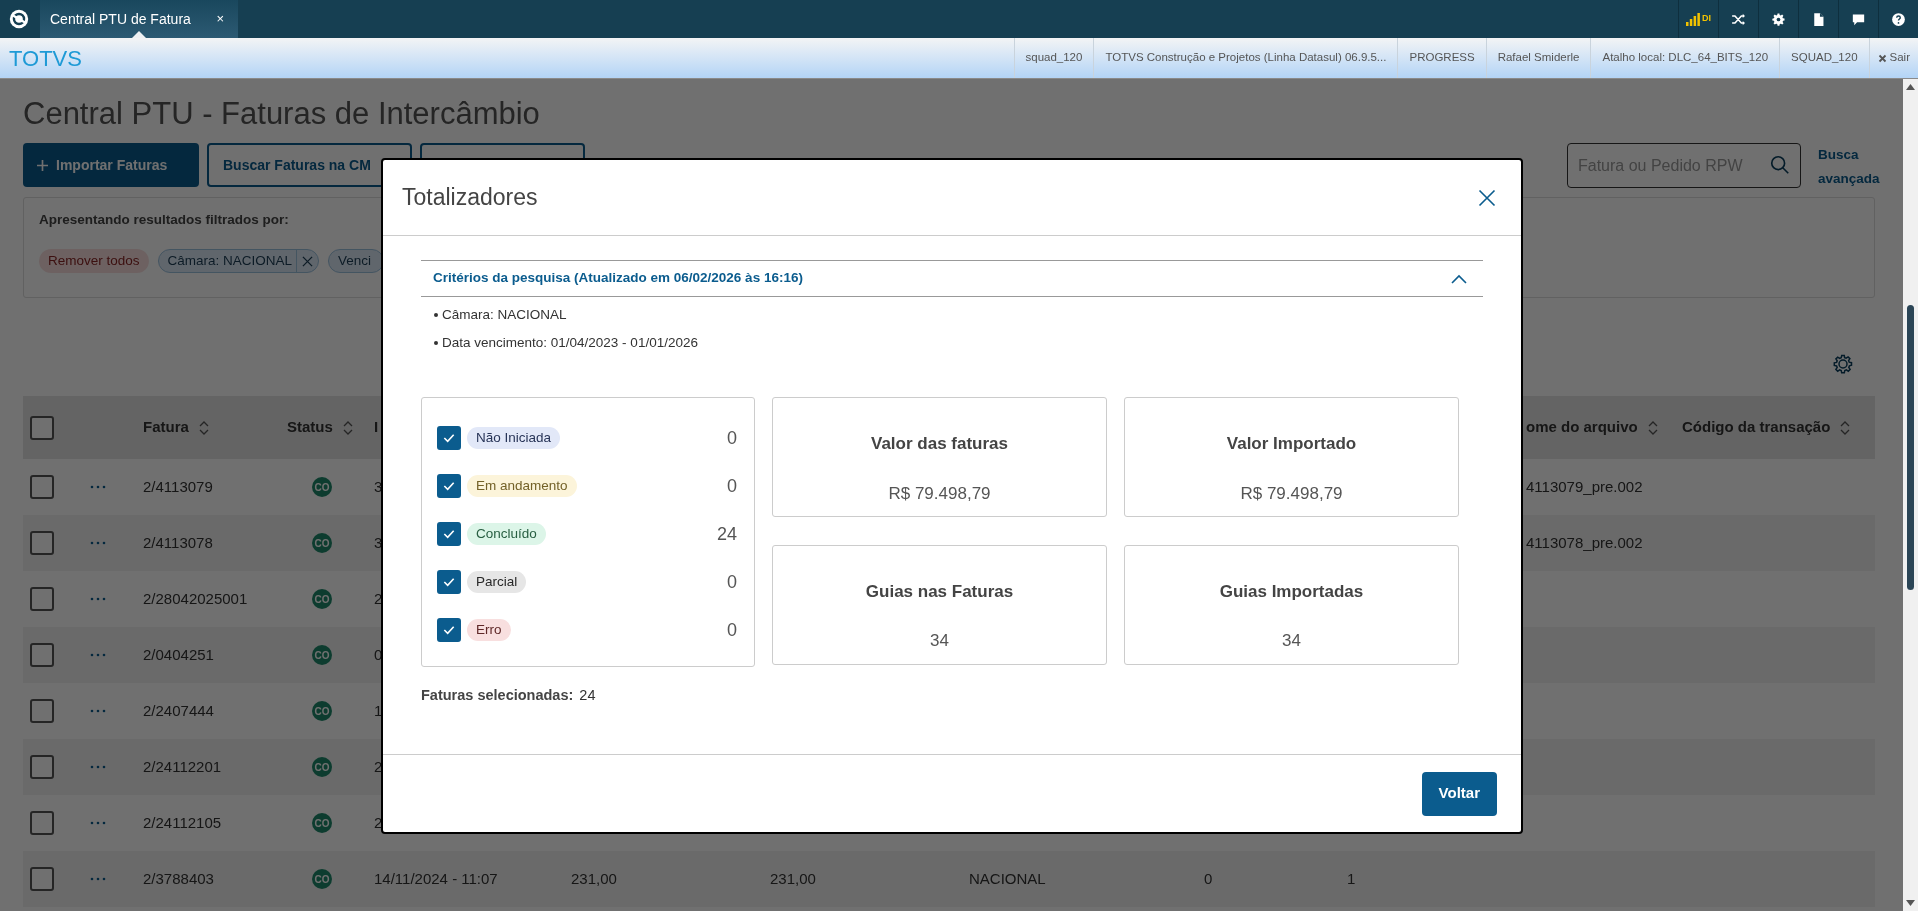 The width and height of the screenshot is (1918, 911). I want to click on table-cell: 231,00, so click(793, 878).